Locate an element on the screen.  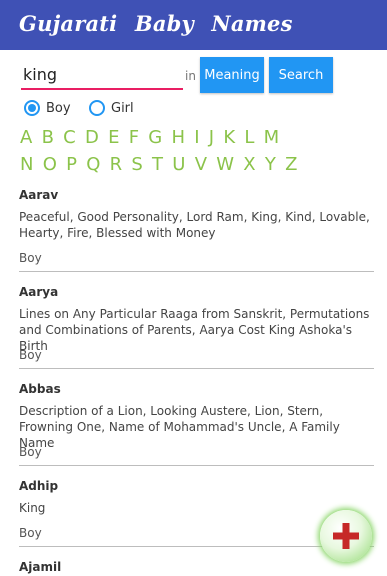
alphabet-row-2: N O P Q R S T U V W X Y Z is located at coordinates (160, 164).